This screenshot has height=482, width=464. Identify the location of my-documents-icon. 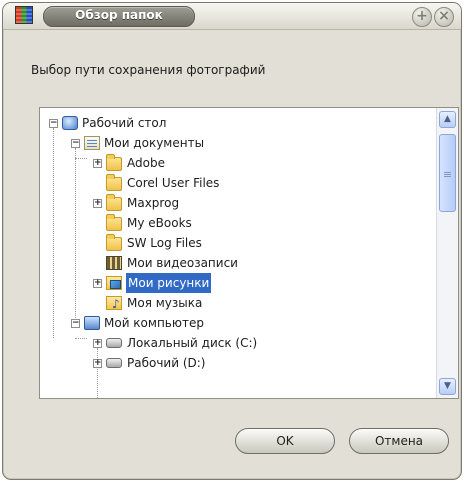
(92, 143).